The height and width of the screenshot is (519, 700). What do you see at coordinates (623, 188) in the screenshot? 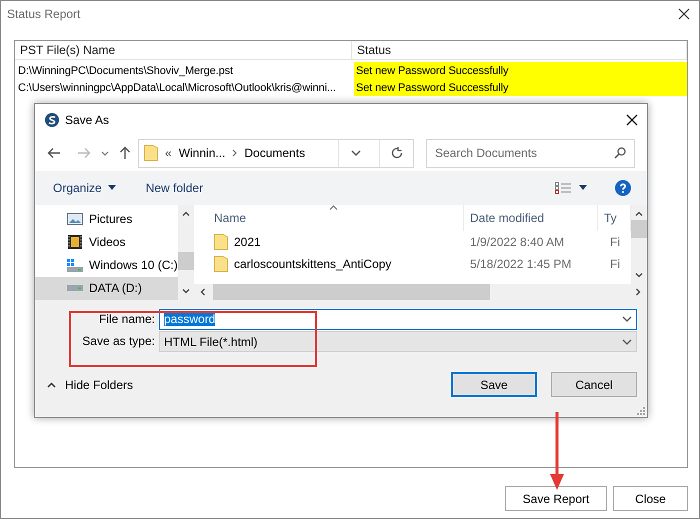
I see `help-icon` at bounding box center [623, 188].